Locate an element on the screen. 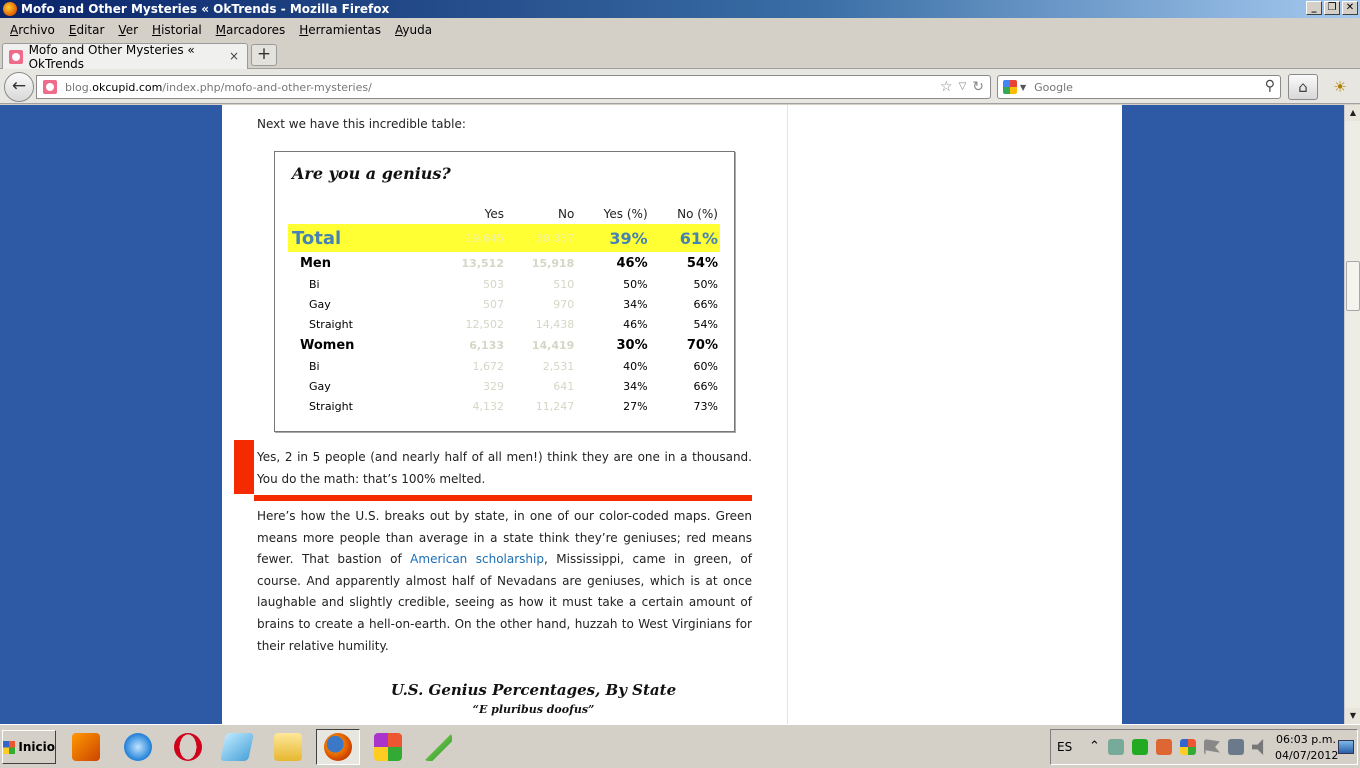  explorer-task is located at coordinates (288, 747).